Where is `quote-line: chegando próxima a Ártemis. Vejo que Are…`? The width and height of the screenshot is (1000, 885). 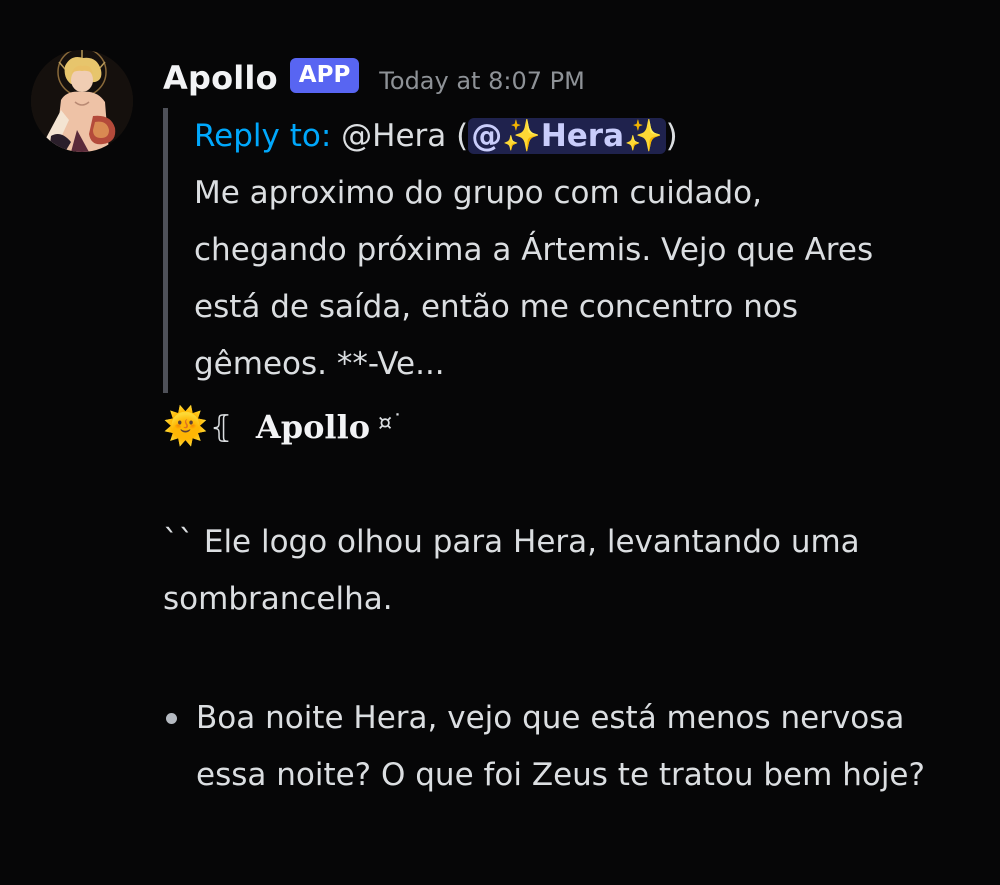
quote-line: chegando próxima a Ártemis. Vejo que Are… is located at coordinates (534, 250).